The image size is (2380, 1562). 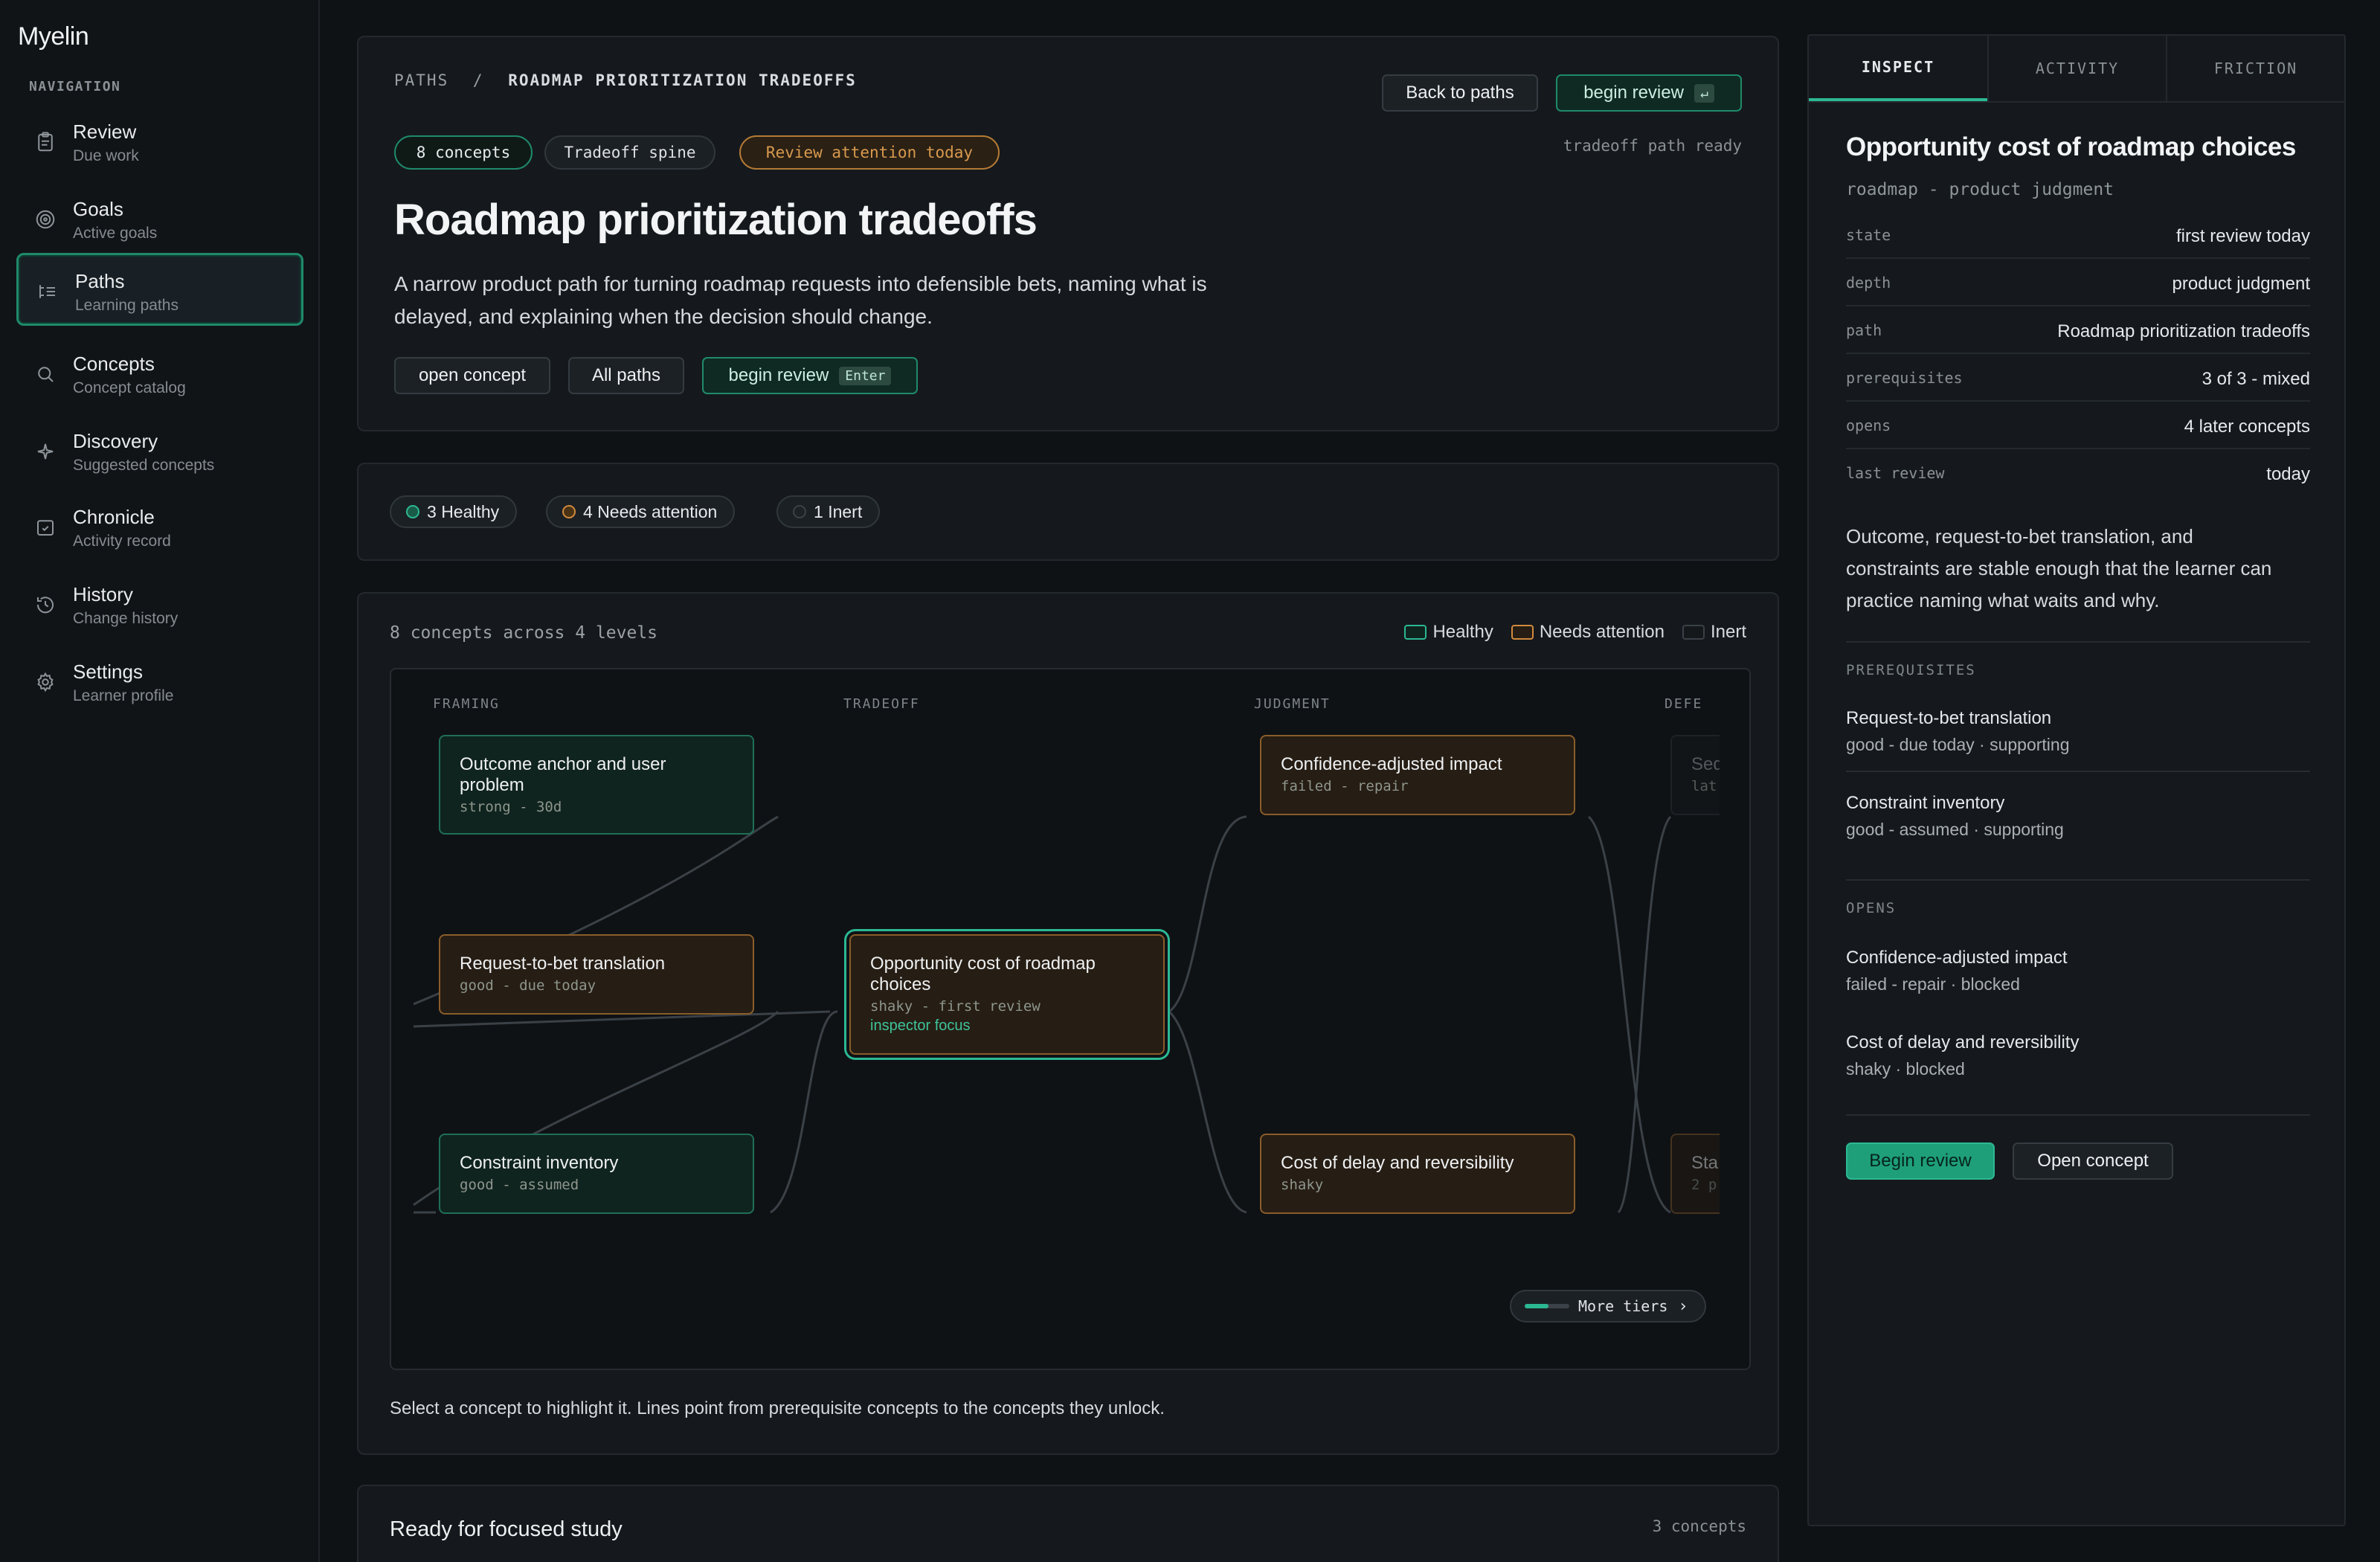 I want to click on open-concept-button: open concept, so click(x=472, y=375).